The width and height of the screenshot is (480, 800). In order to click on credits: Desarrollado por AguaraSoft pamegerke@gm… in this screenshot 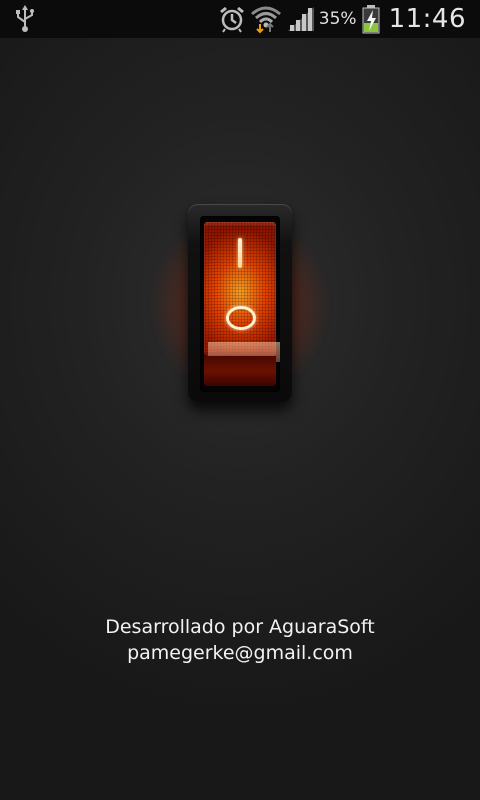, I will do `click(240, 640)`.